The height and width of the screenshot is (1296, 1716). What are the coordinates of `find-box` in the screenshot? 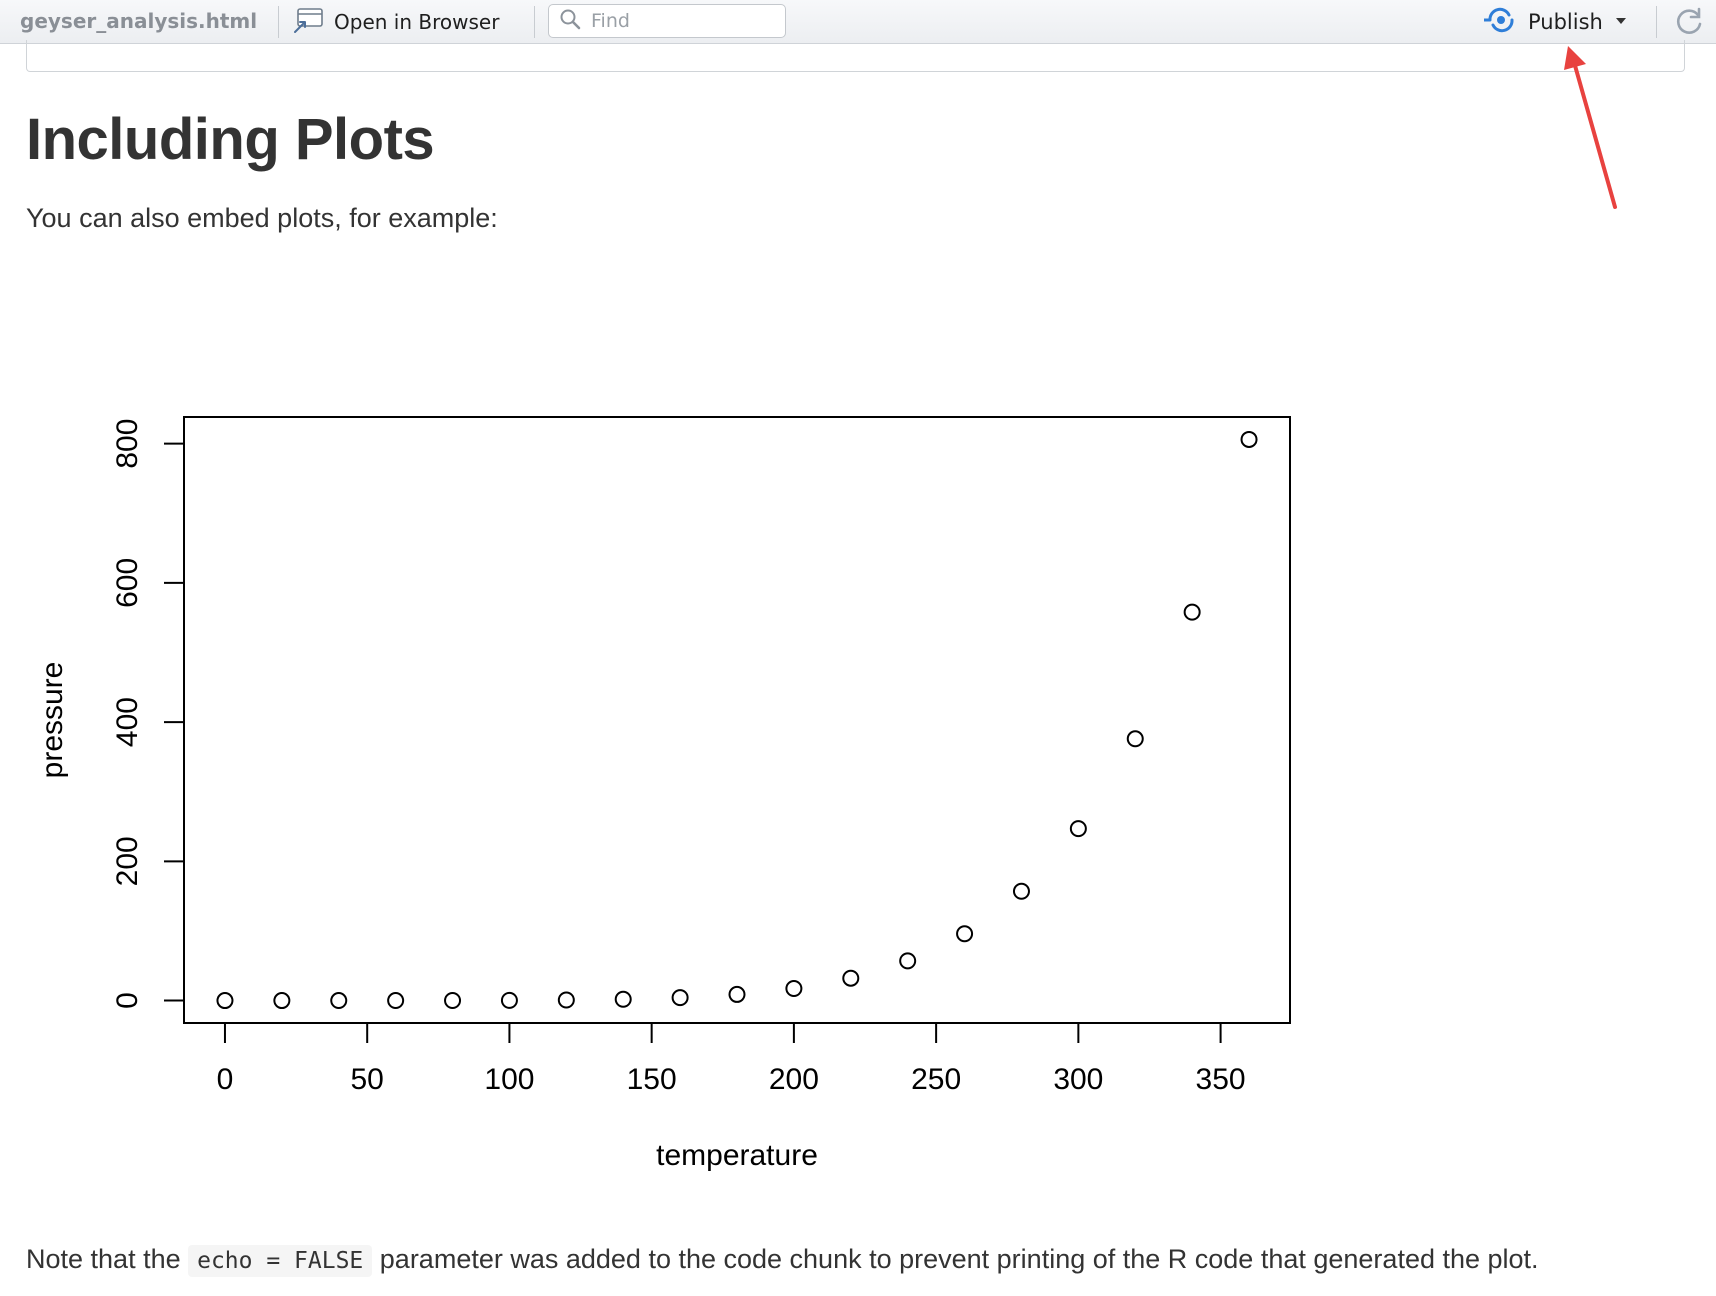 It's located at (667, 21).